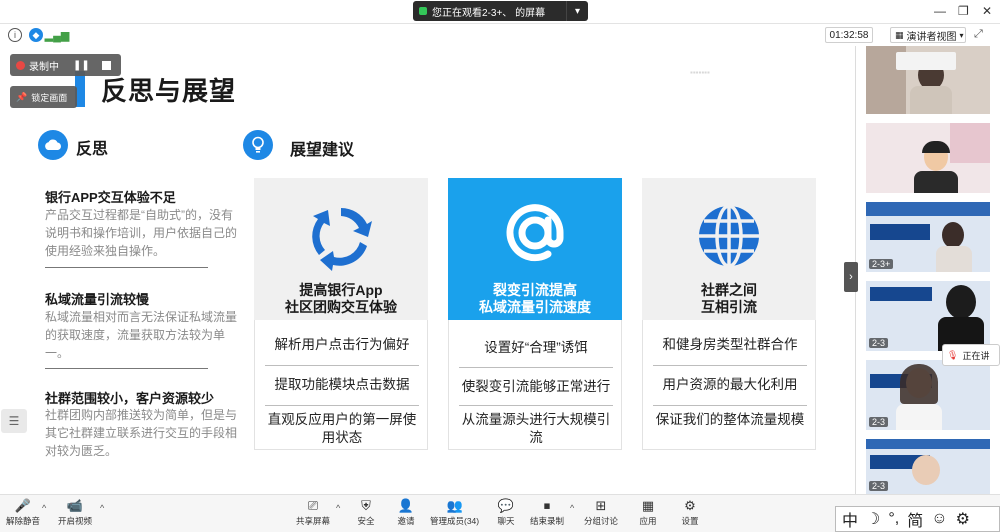 Image resolution: width=1000 pixels, height=532 pixels. I want to click on card-2-item-2: 使裂变引流能够正常进行, so click(536, 386).